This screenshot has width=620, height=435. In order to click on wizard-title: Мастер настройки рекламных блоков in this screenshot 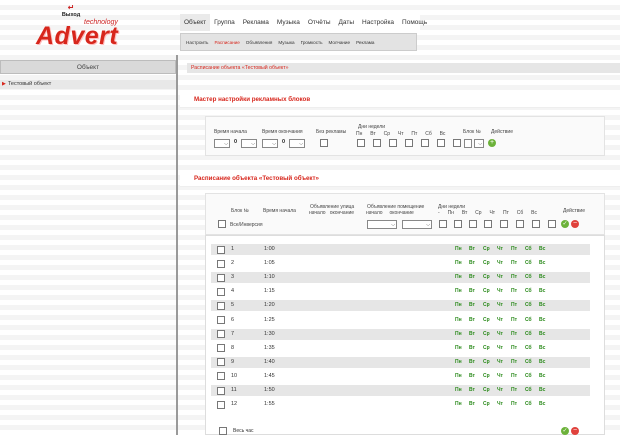, I will do `click(400, 100)`.